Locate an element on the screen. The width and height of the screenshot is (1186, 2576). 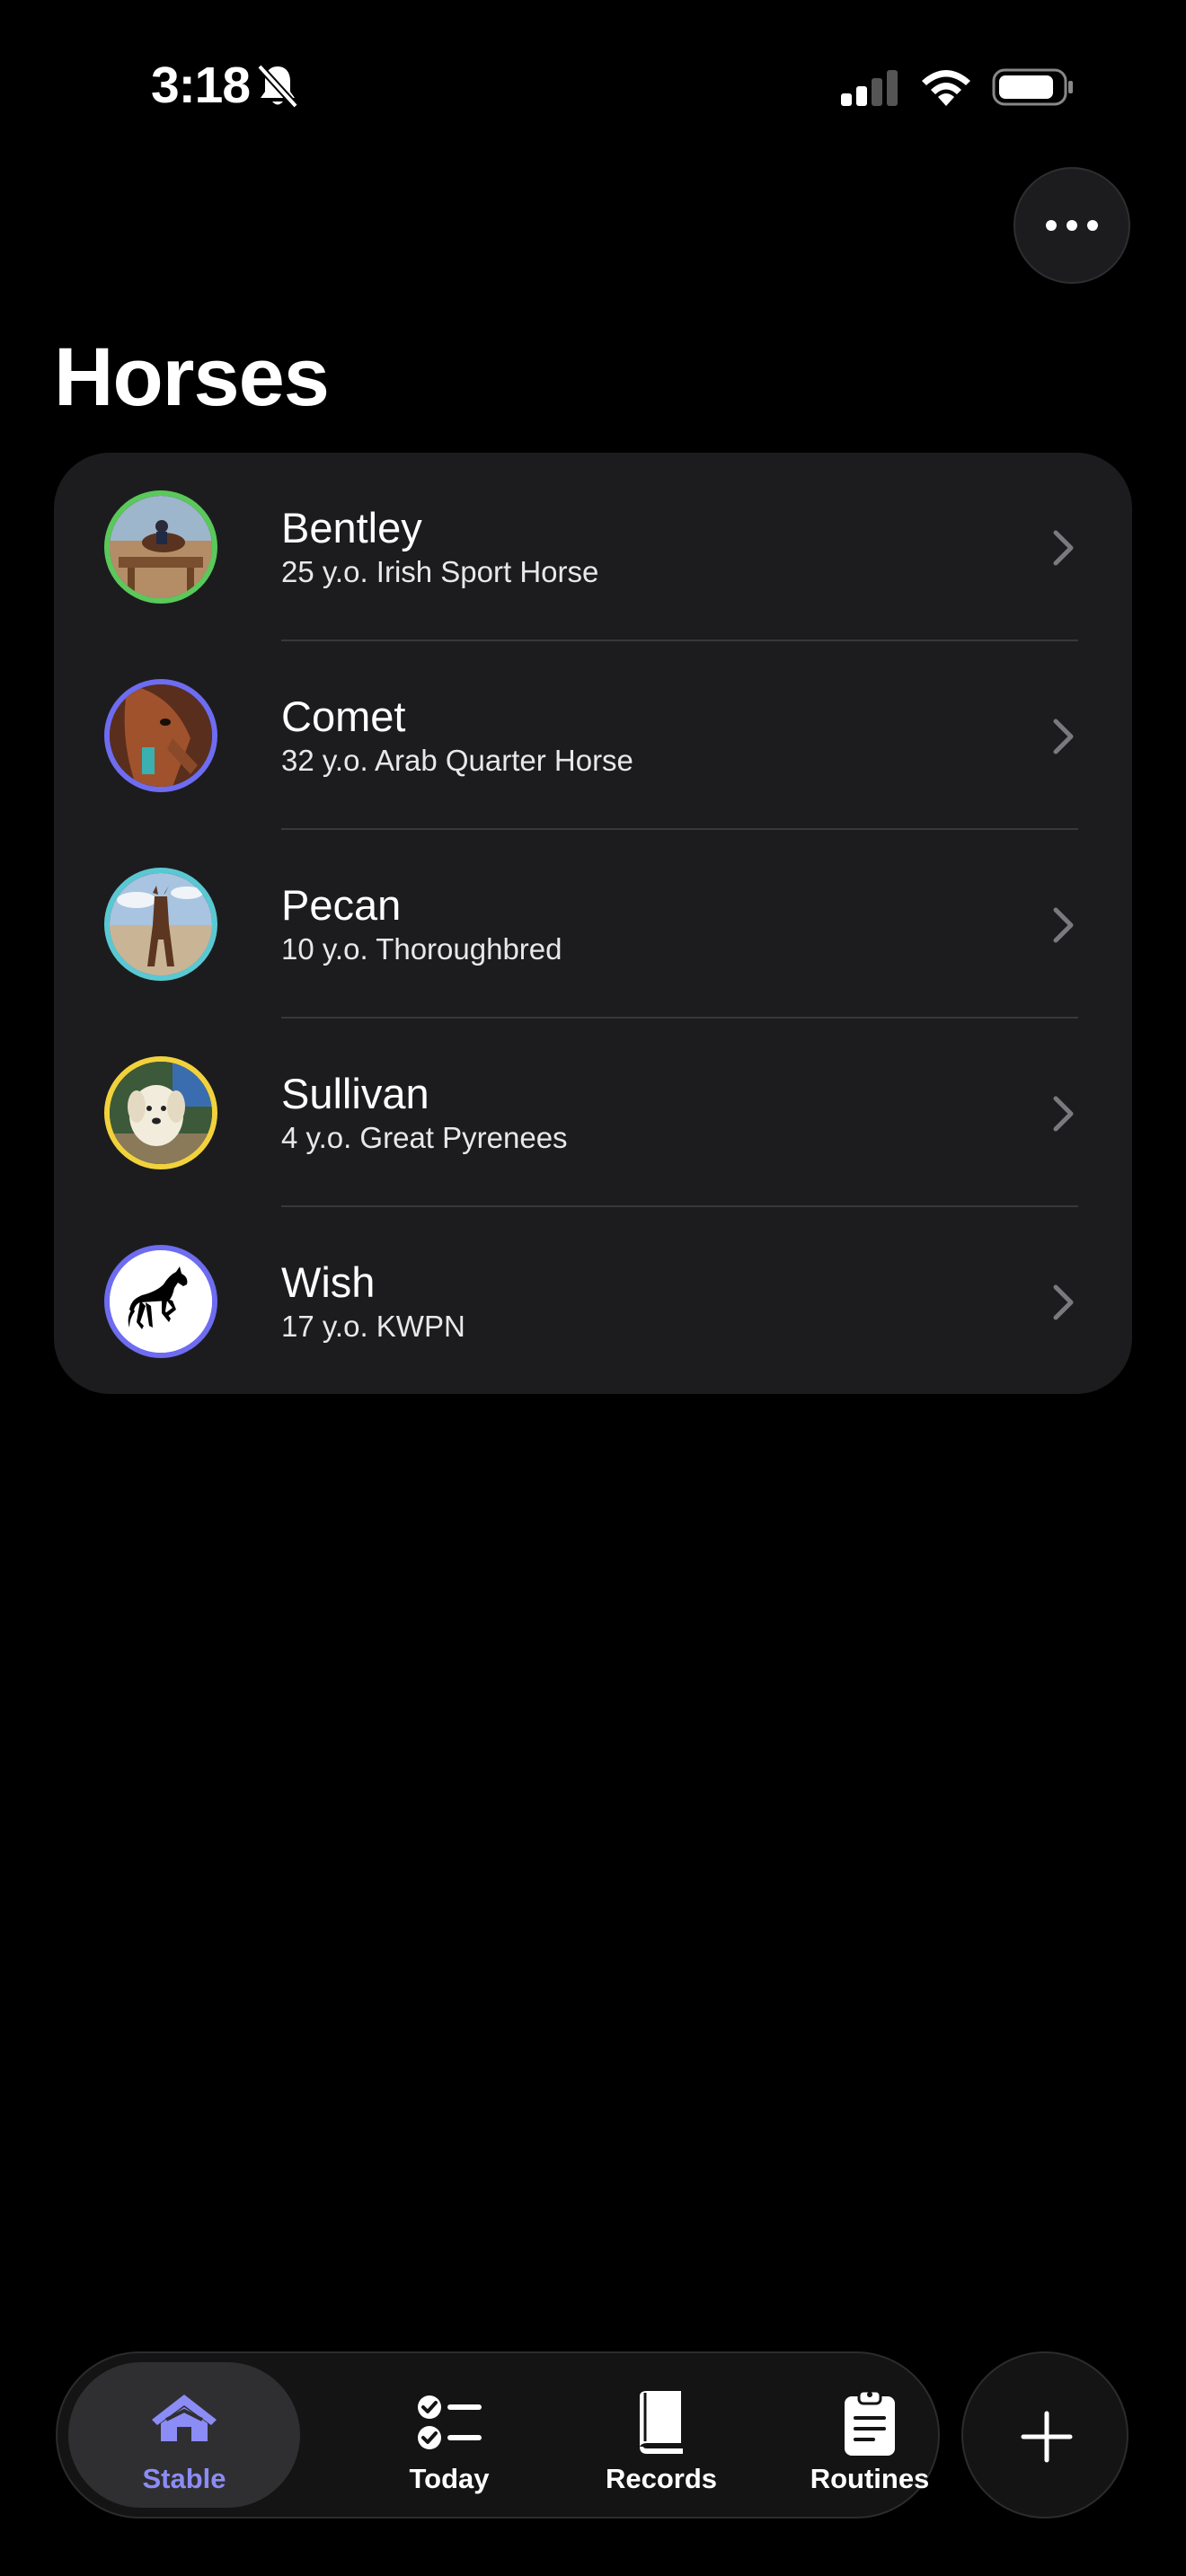
tab-label: Stable is located at coordinates (184, 2478).